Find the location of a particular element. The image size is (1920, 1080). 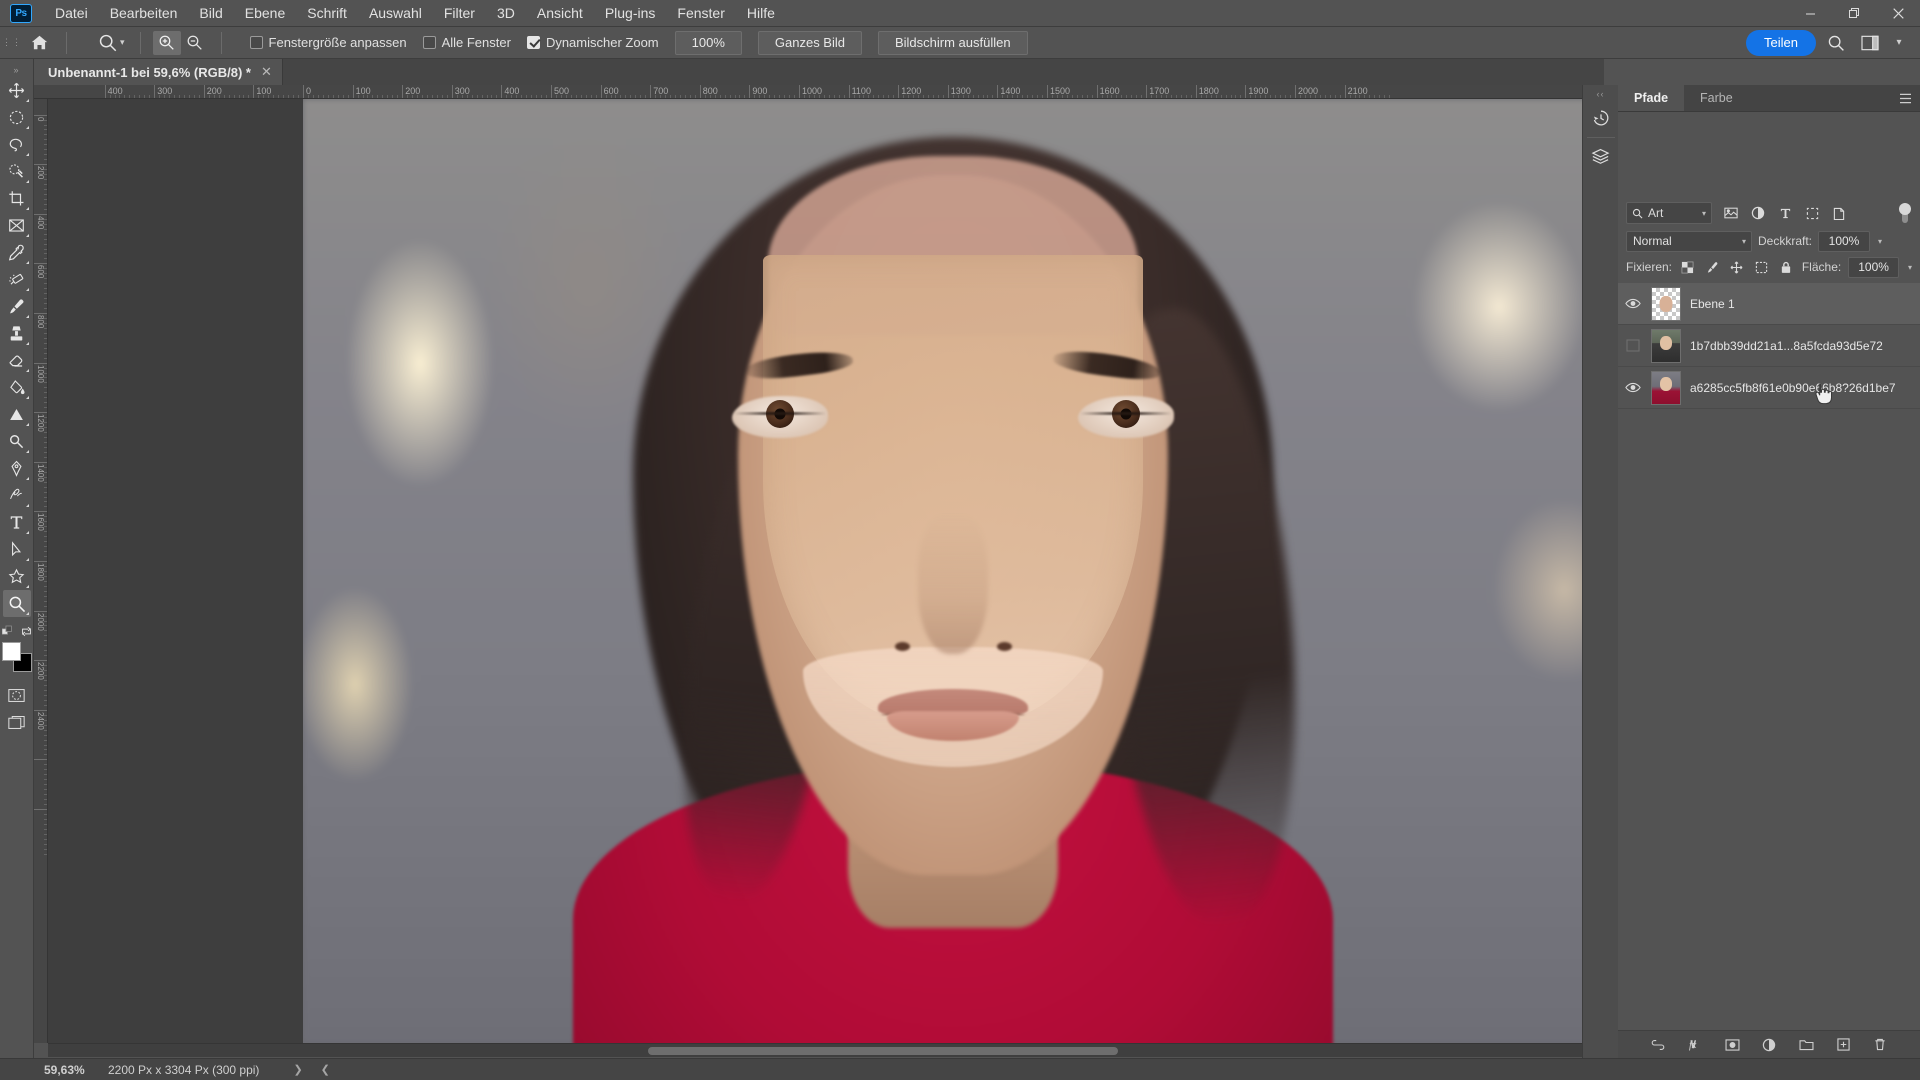

menu-item-filter: Filter is located at coordinates (459, 13).